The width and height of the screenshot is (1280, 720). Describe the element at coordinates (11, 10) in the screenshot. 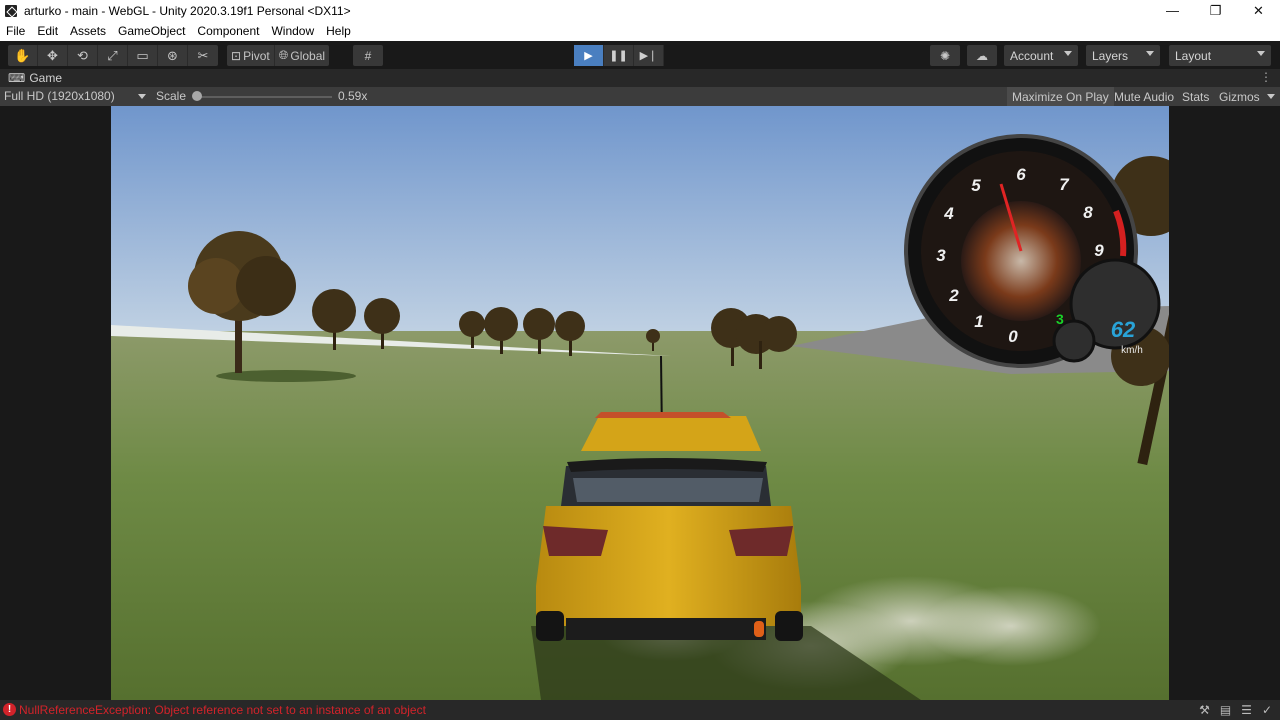

I see `unity-logo-icon` at that location.